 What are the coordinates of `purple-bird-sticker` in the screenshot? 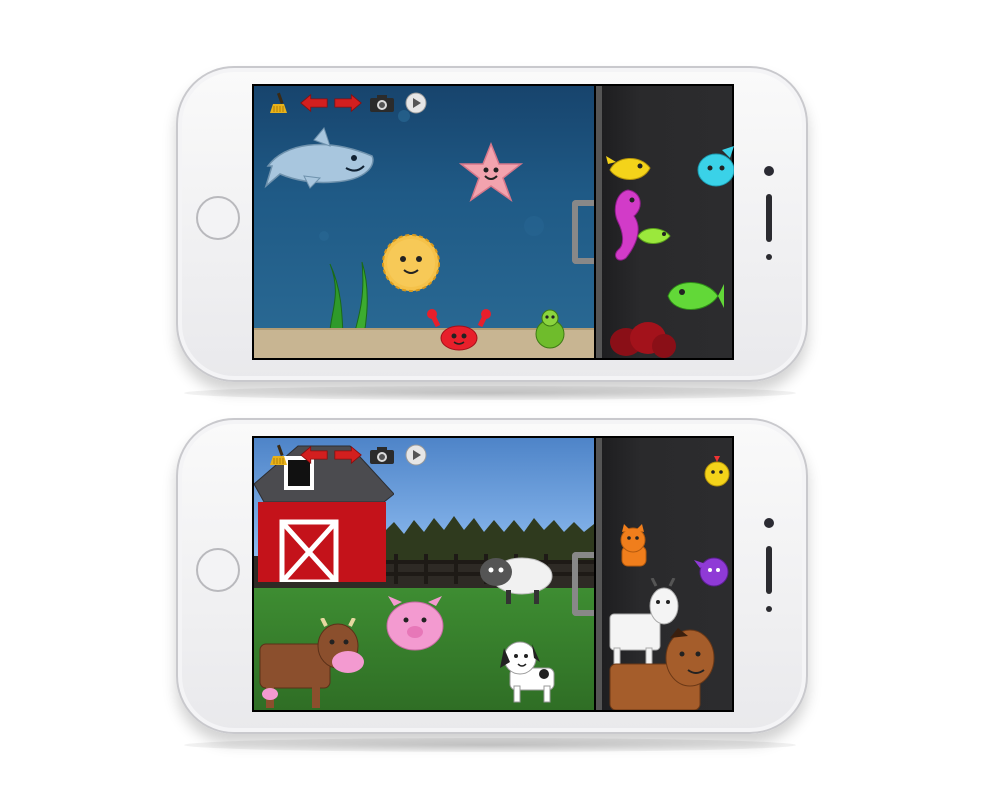 It's located at (714, 571).